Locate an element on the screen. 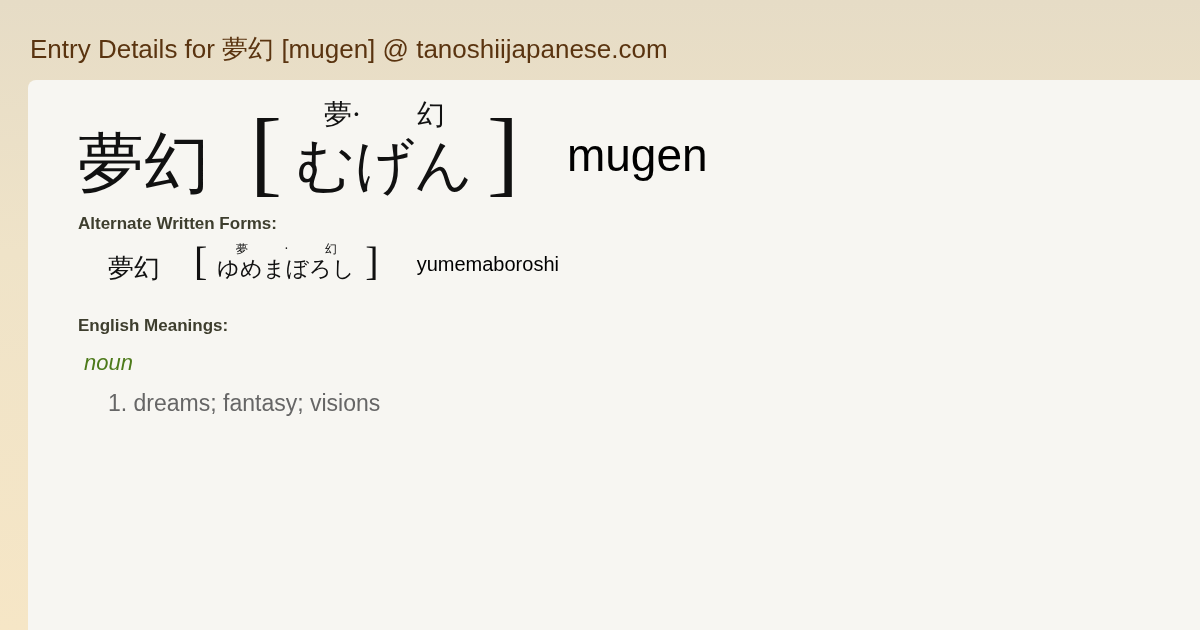 The height and width of the screenshot is (630, 1200). section-heading: Alternate Written Forms: is located at coordinates (178, 224).